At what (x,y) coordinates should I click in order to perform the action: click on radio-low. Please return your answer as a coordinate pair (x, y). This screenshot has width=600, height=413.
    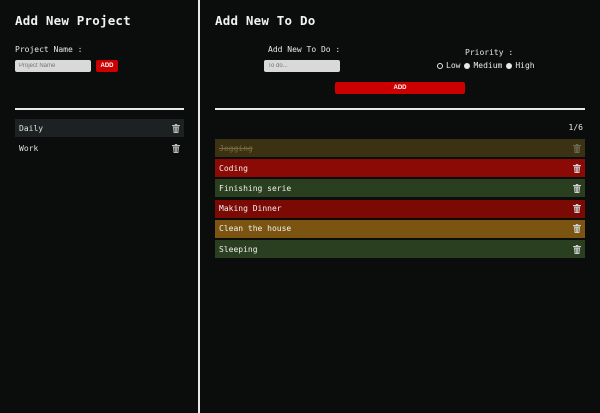
    Looking at the image, I should click on (440, 65).